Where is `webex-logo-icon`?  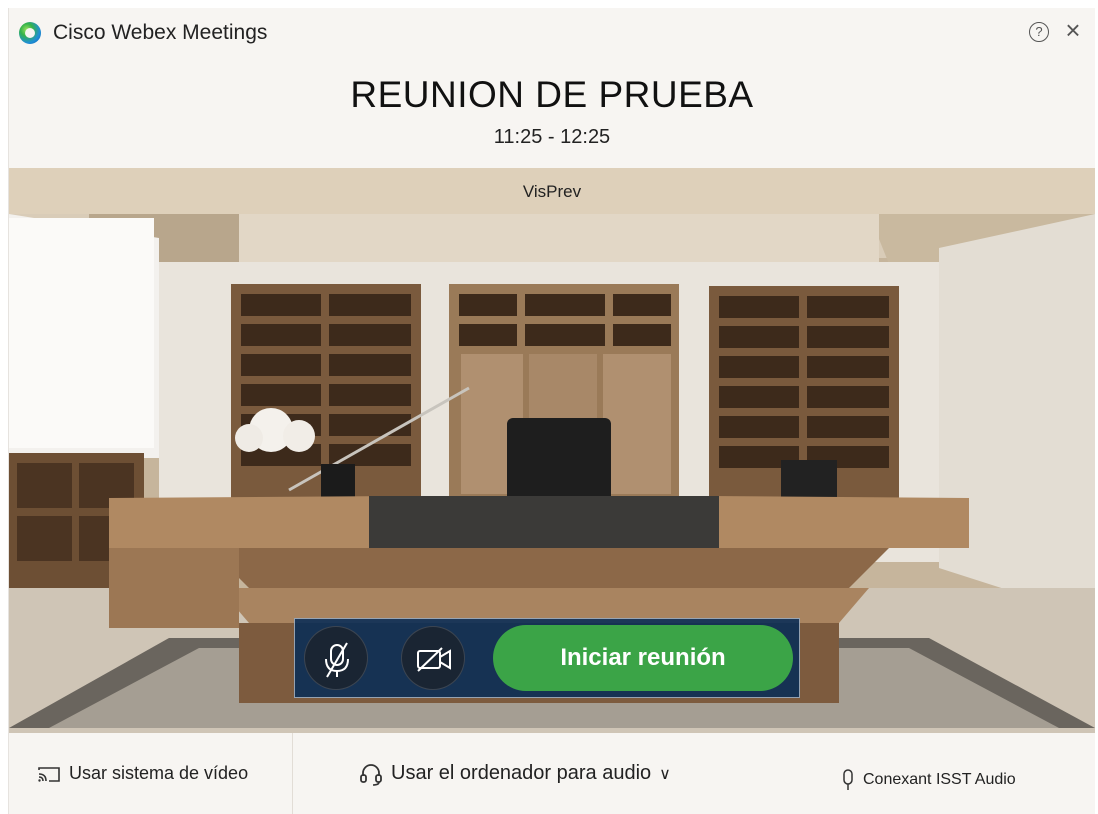 webex-logo-icon is located at coordinates (30, 33).